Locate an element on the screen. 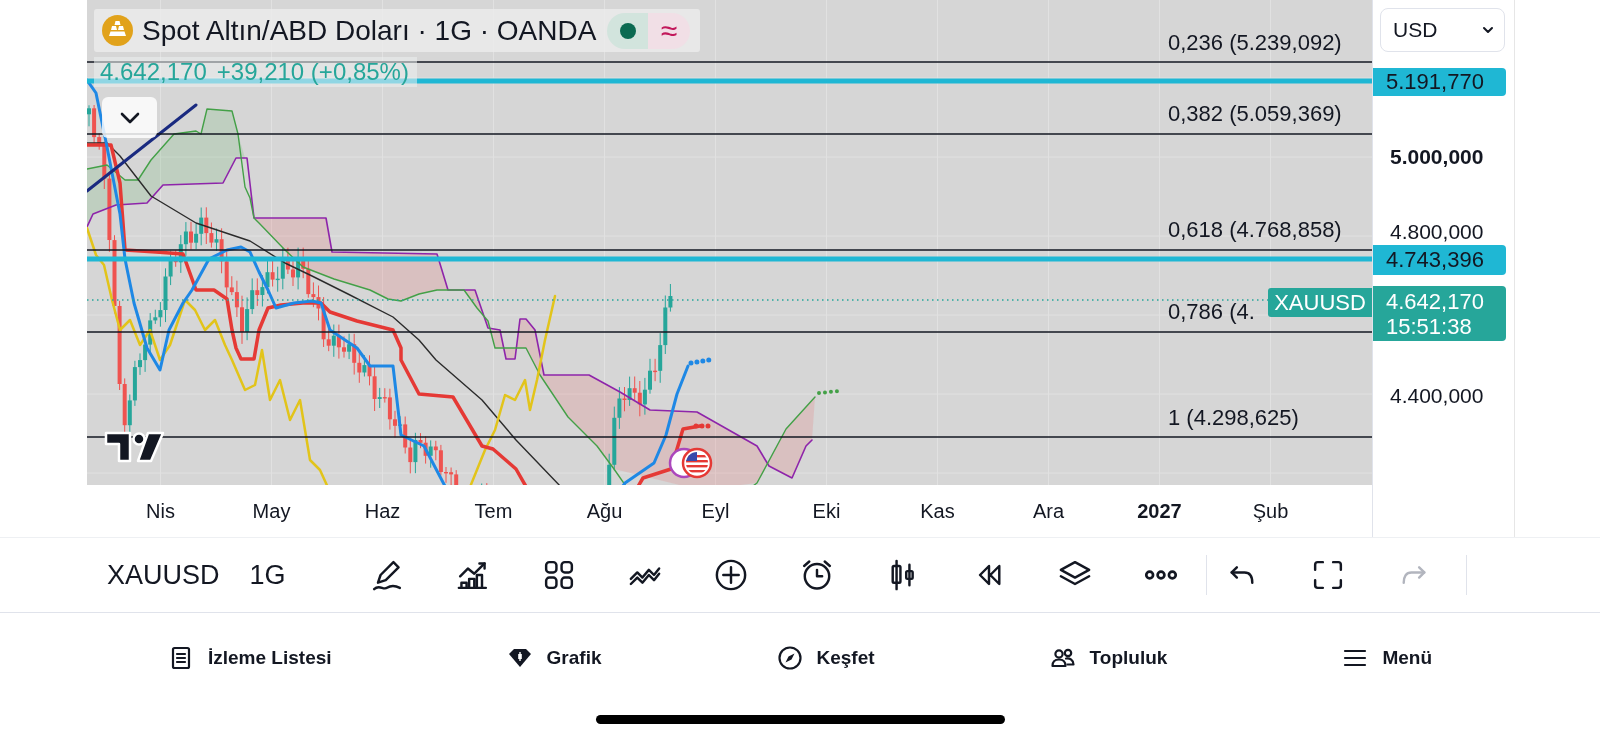 This screenshot has width=1600, height=739. time-axis-label: Haz is located at coordinates (382, 511).